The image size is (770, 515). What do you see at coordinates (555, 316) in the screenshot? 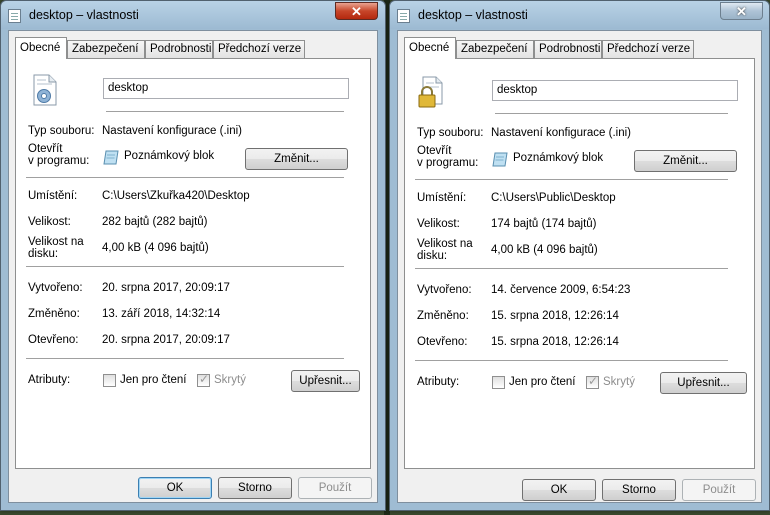
I see `modified-value: 15. srpna 2018, 12:26:14` at bounding box center [555, 316].